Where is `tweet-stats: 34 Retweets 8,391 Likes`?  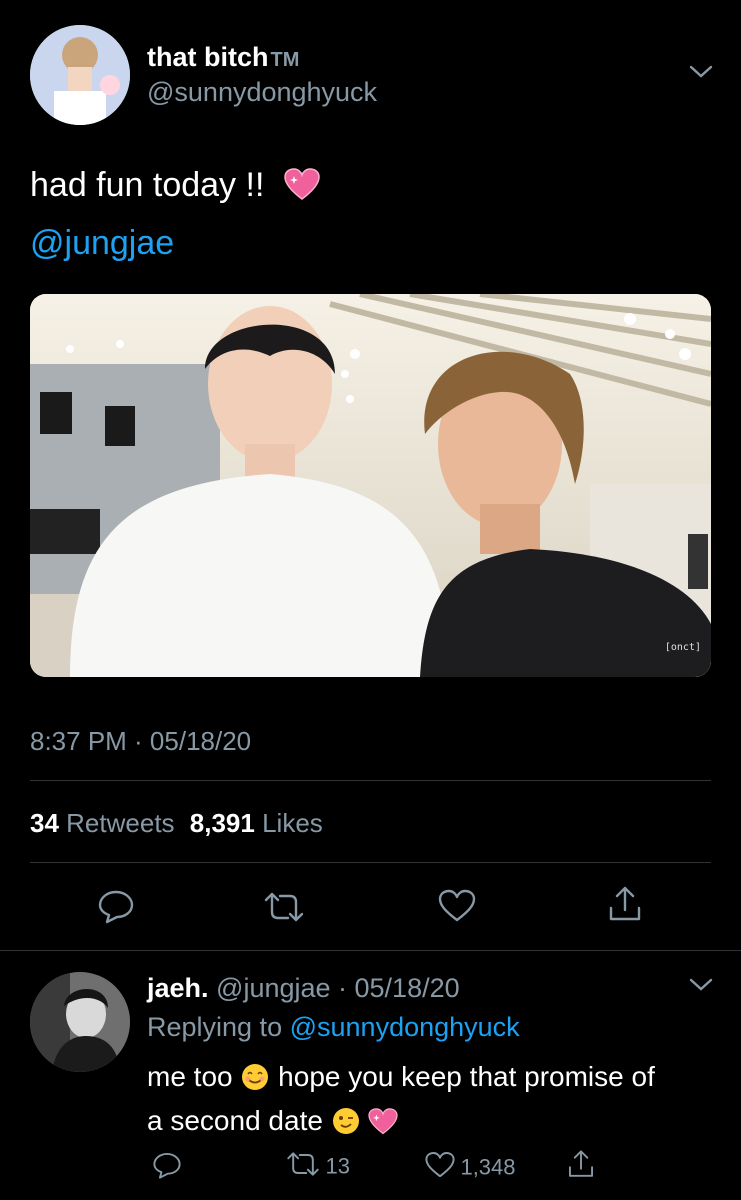
tweet-stats: 34 Retweets 8,391 Likes is located at coordinates (176, 823).